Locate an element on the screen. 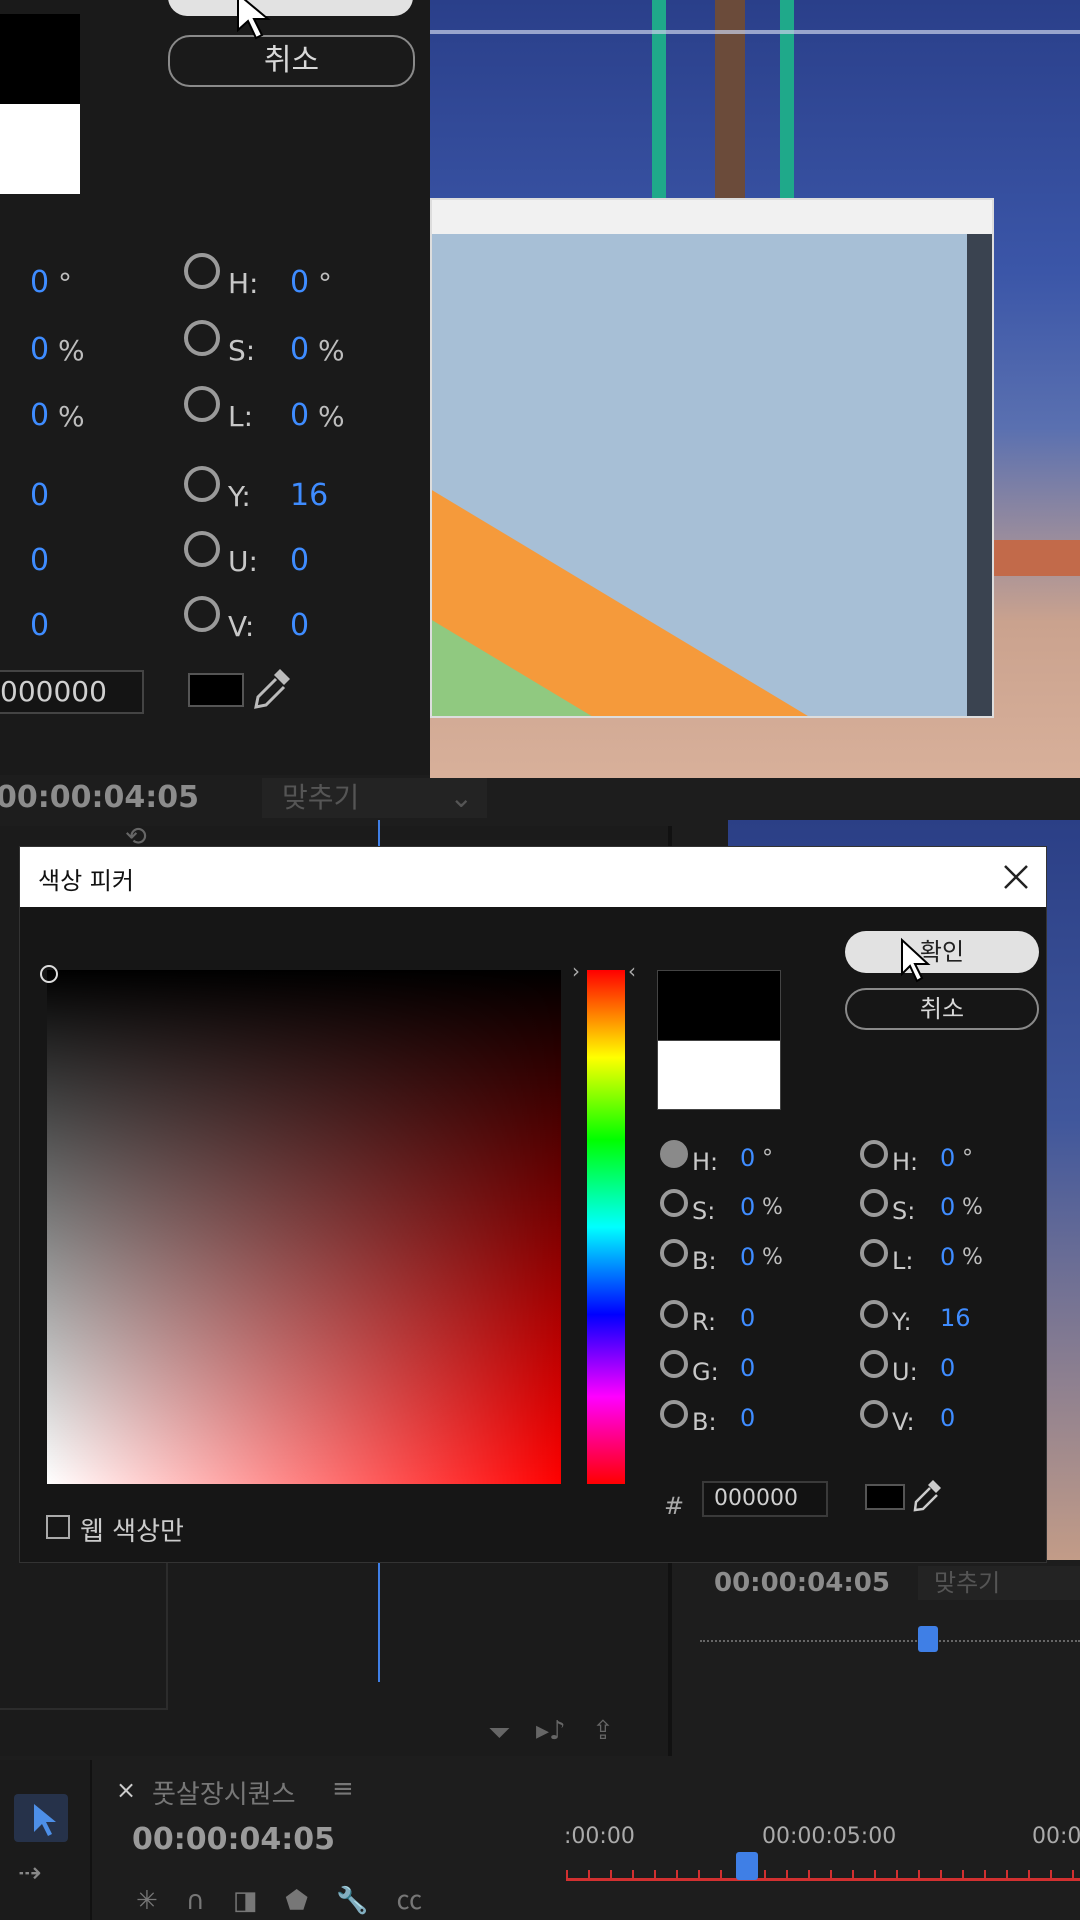 This screenshot has width=1080, height=1920. linked-icon: ◨ is located at coordinates (259, 1901).